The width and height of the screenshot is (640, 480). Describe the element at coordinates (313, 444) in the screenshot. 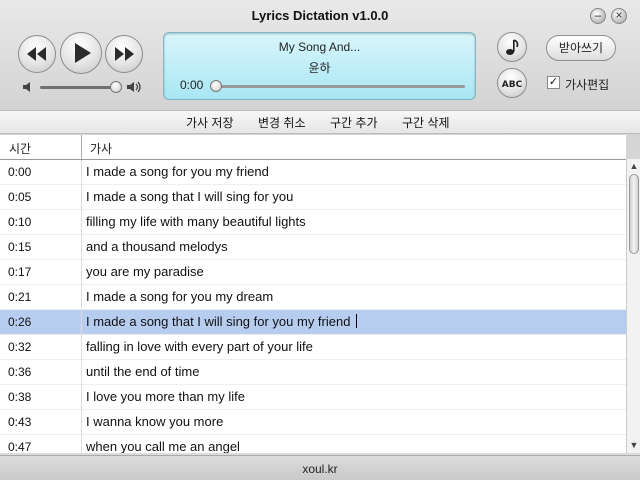

I see `table-row: 0:47 when you call me an angel` at that location.